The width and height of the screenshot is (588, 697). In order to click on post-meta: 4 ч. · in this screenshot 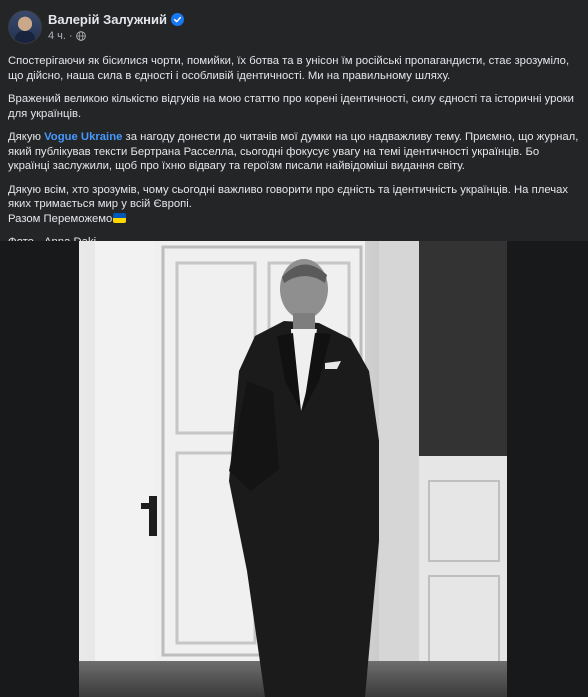, I will do `click(67, 36)`.